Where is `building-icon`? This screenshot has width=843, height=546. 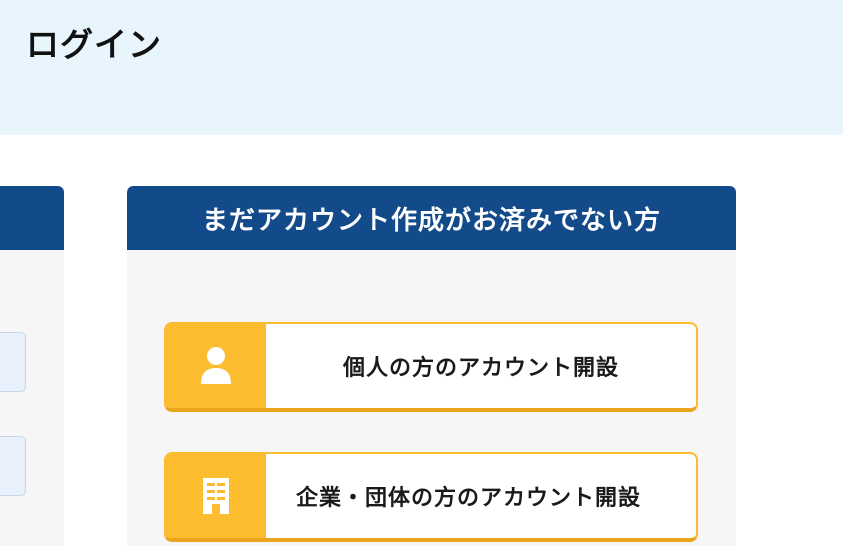 building-icon is located at coordinates (216, 496).